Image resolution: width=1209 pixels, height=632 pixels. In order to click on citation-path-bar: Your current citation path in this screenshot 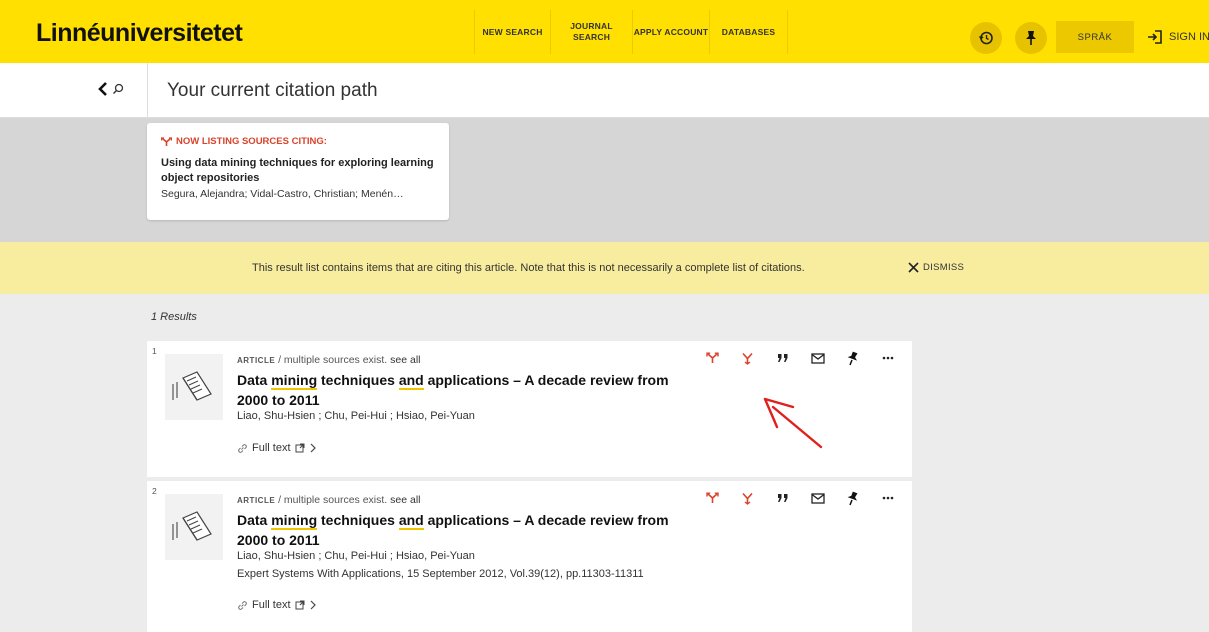, I will do `click(604, 90)`.